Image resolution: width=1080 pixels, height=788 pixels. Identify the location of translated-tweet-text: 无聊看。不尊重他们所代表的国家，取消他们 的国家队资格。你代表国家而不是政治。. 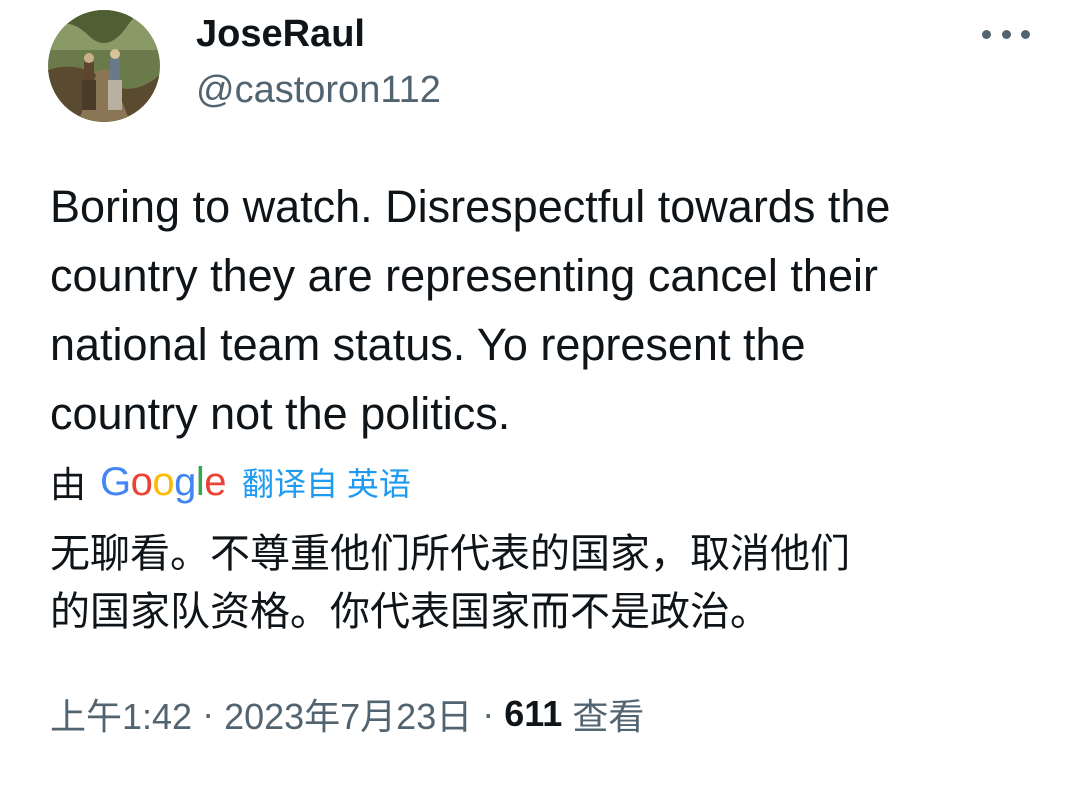
(450, 583).